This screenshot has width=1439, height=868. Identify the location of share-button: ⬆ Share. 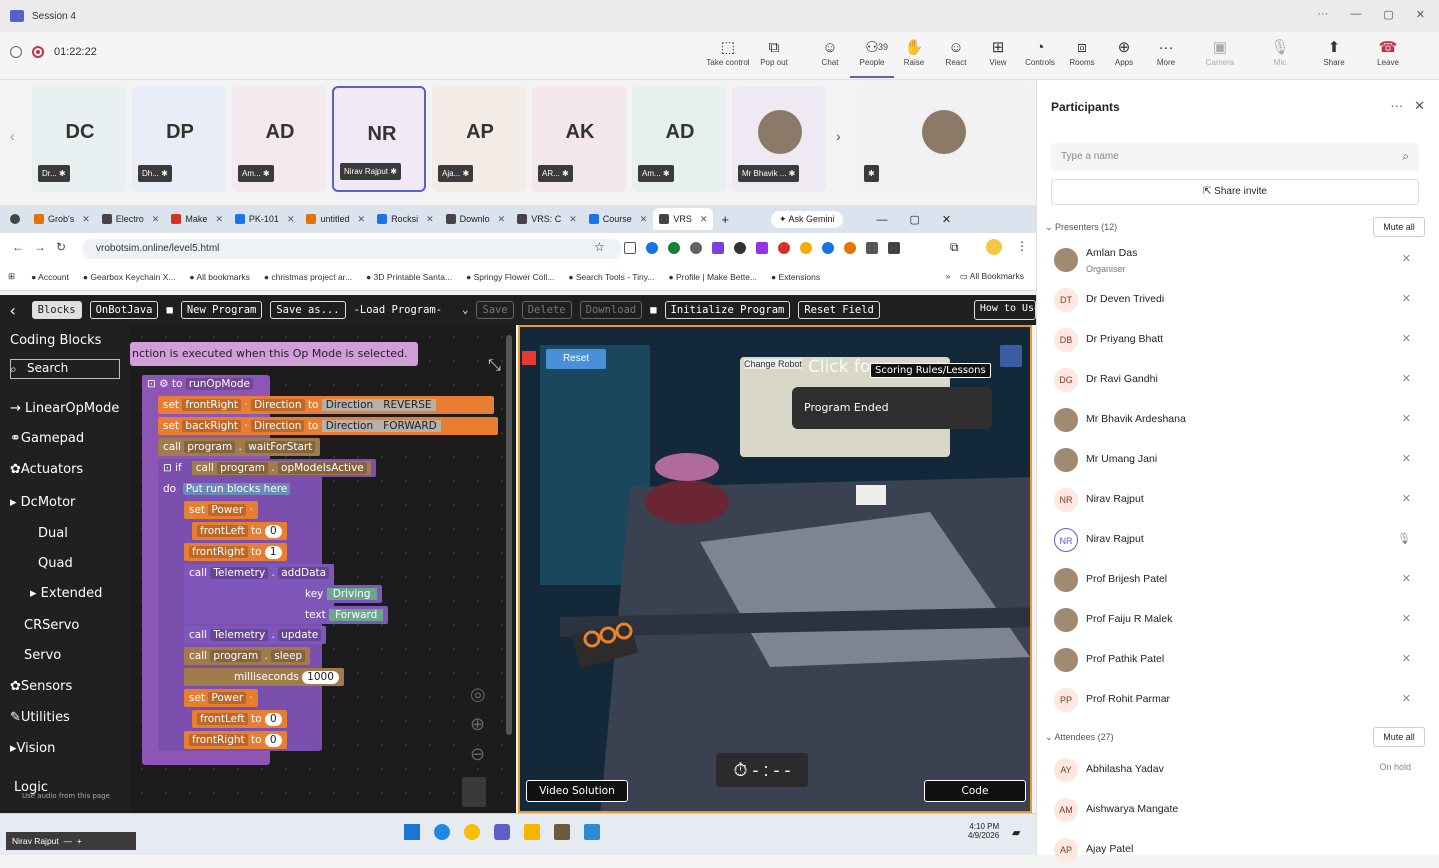
(1334, 52).